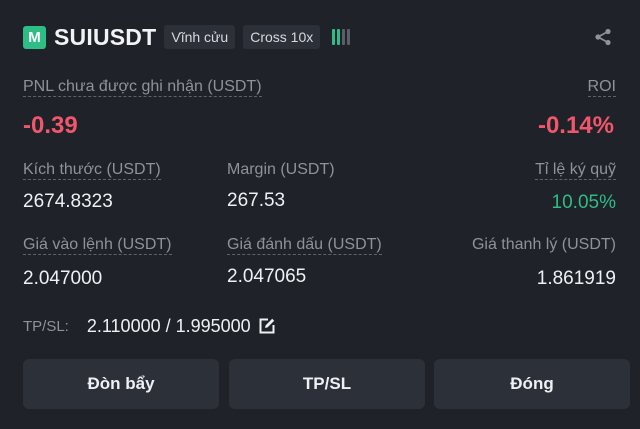 The width and height of the screenshot is (640, 429). What do you see at coordinates (583, 202) in the screenshot?
I see `margin-ratio-value: 10.05%` at bounding box center [583, 202].